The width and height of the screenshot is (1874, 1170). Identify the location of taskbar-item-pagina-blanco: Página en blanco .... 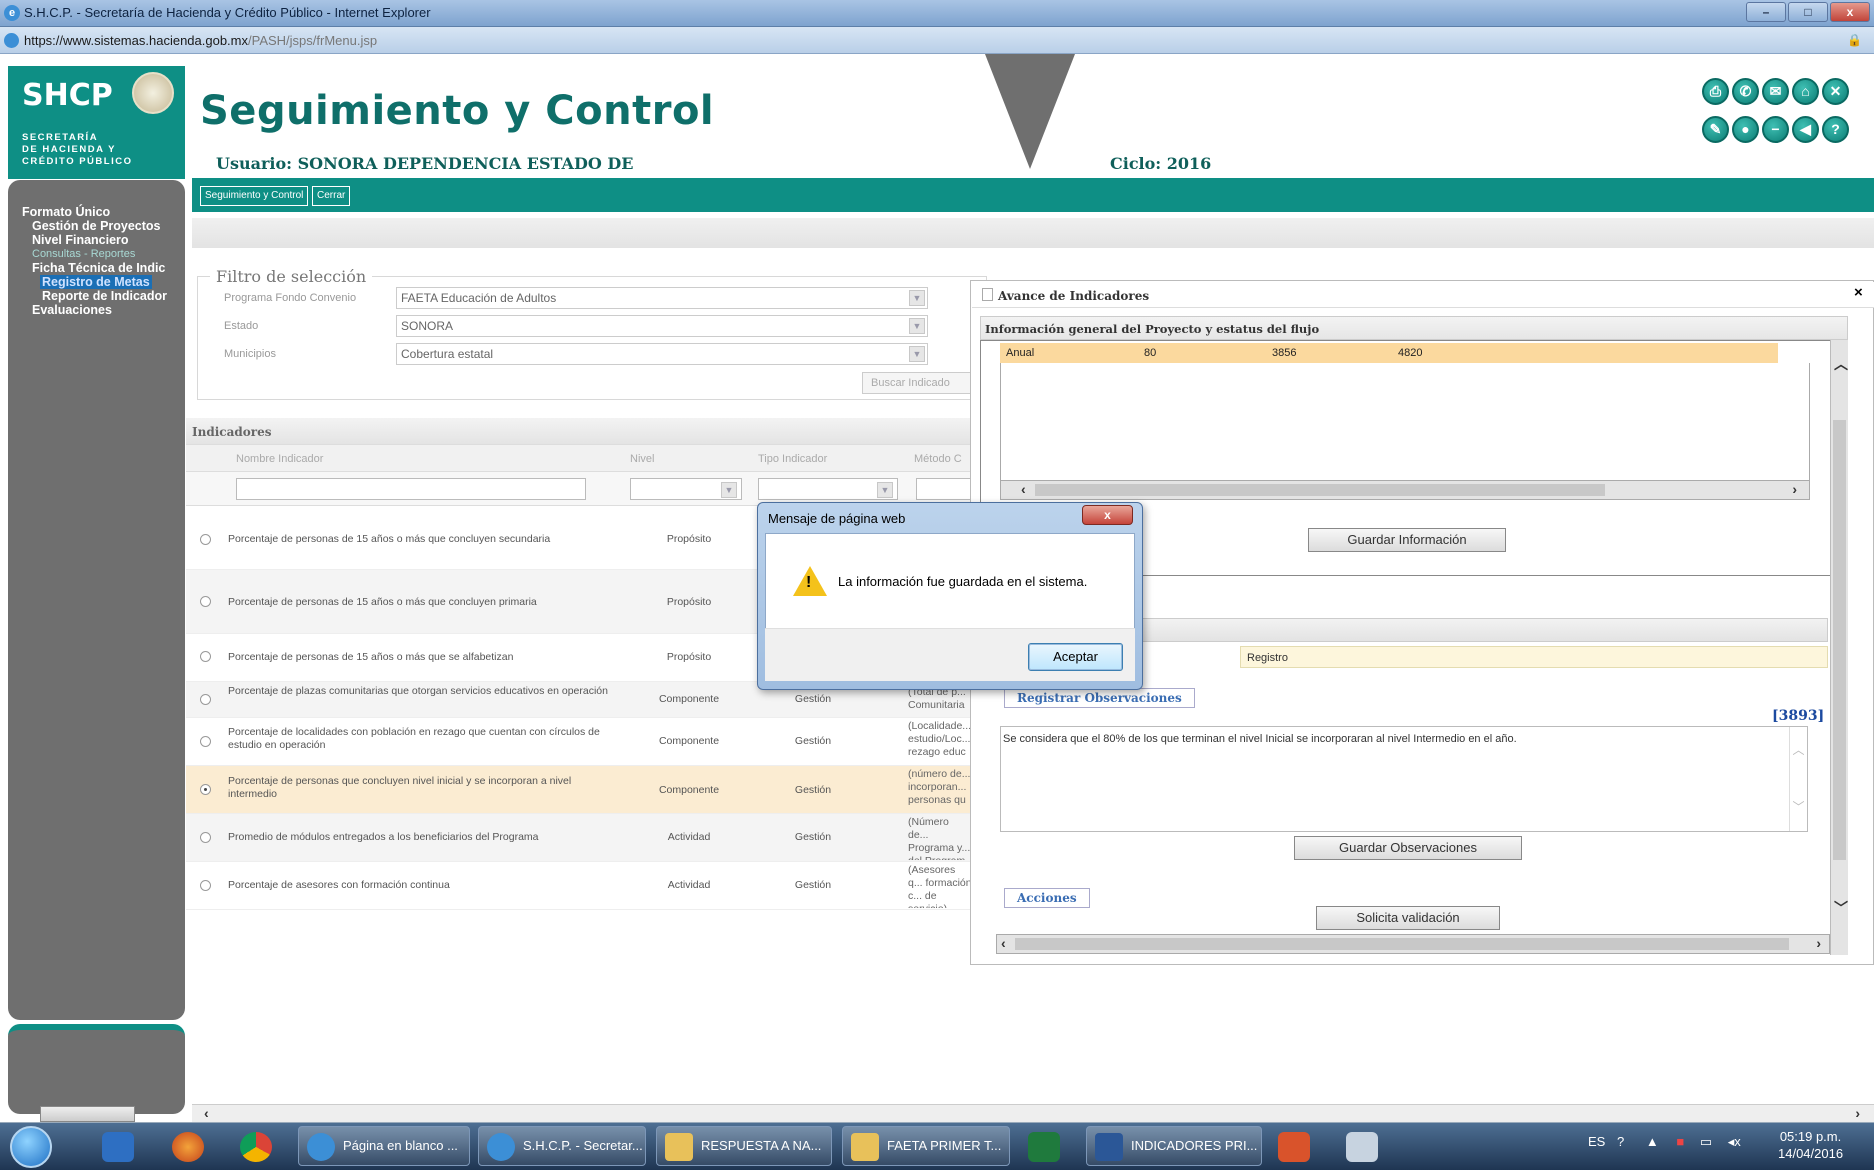
(384, 1146).